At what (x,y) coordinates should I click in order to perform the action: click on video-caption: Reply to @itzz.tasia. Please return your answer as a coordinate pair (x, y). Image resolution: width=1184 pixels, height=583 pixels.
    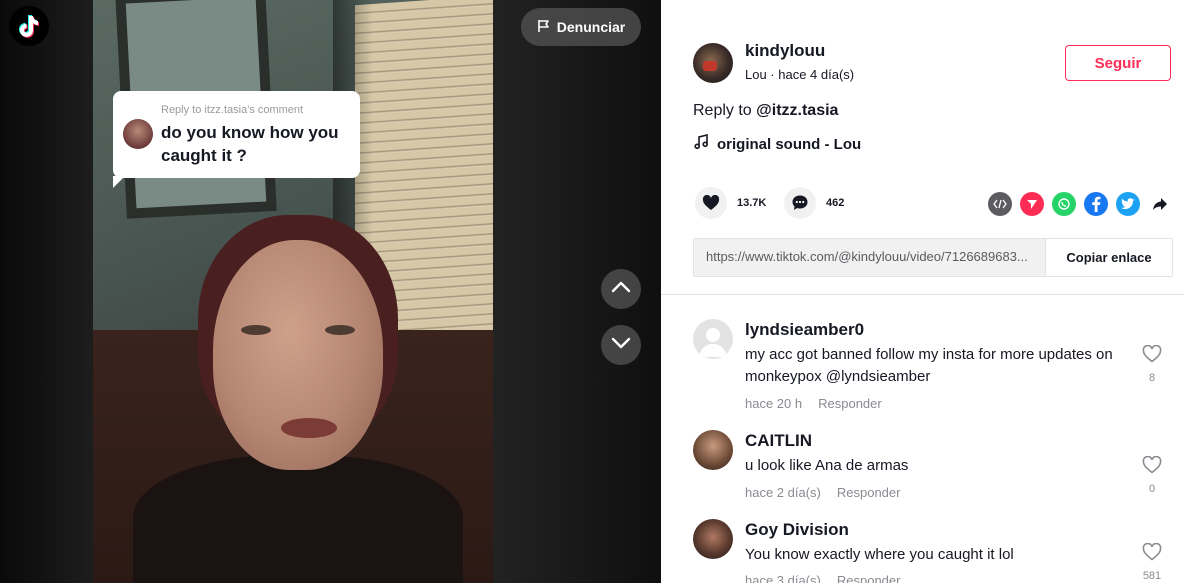
    Looking at the image, I should click on (765, 111).